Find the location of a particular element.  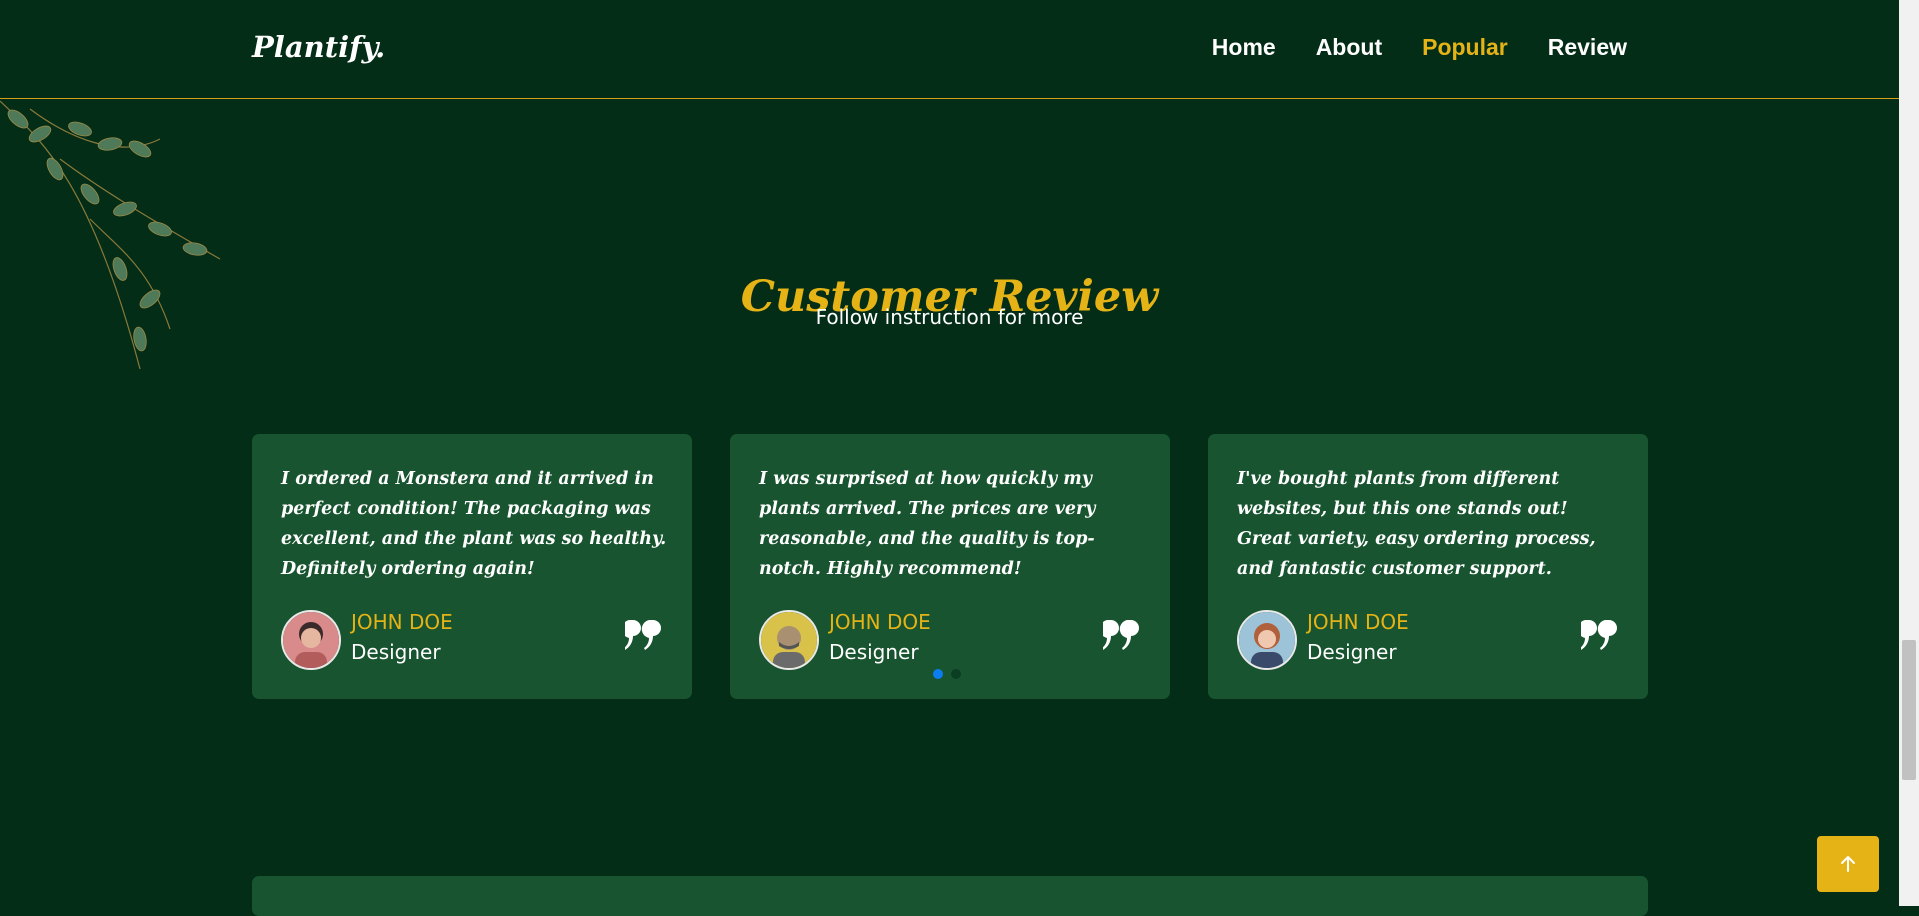

nav-about: About is located at coordinates (1349, 47).